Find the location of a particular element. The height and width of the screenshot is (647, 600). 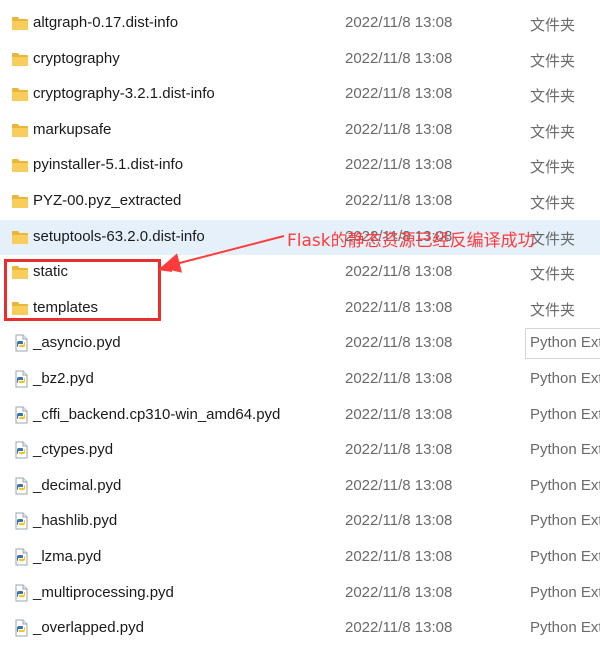

file-name: static is located at coordinates (51, 272).